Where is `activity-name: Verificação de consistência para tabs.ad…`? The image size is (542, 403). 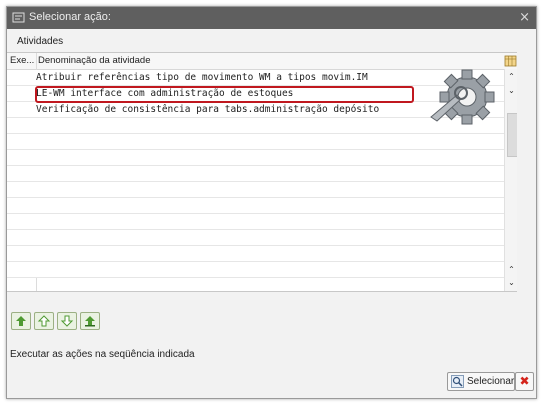 activity-name: Verificação de consistência para tabs.ad… is located at coordinates (208, 109).